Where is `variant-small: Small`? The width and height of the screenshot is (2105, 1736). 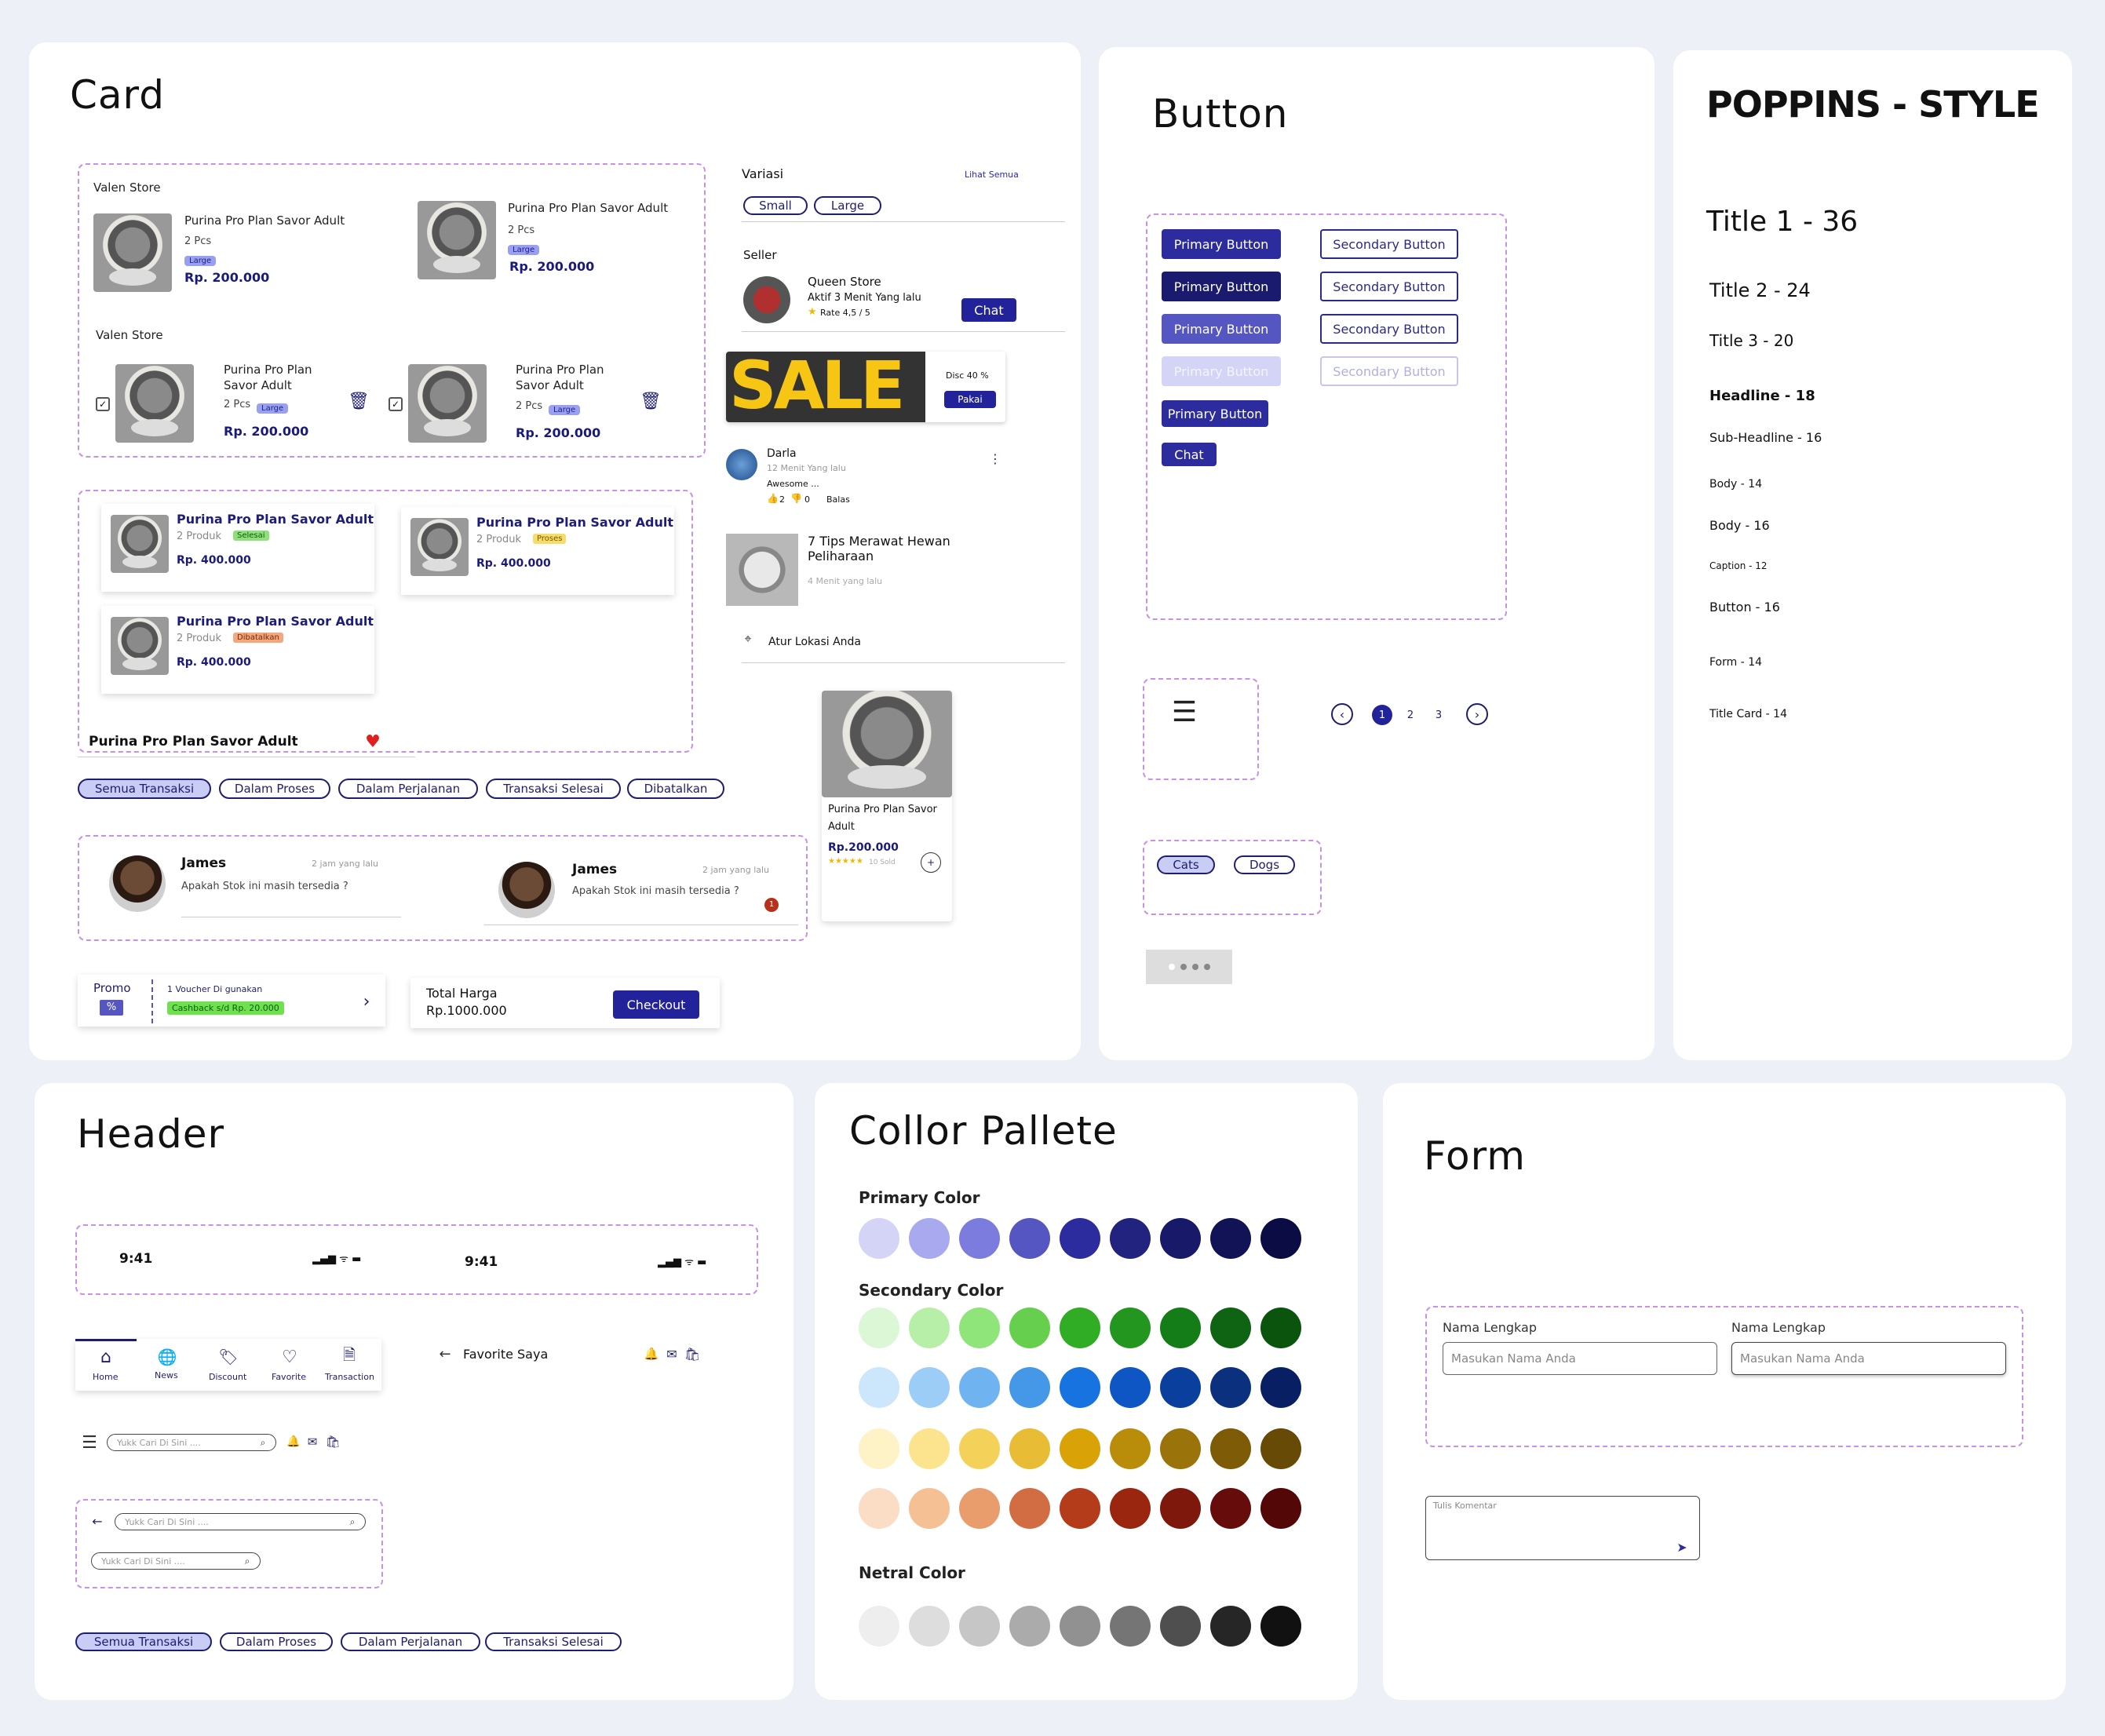
variant-small: Small is located at coordinates (775, 205).